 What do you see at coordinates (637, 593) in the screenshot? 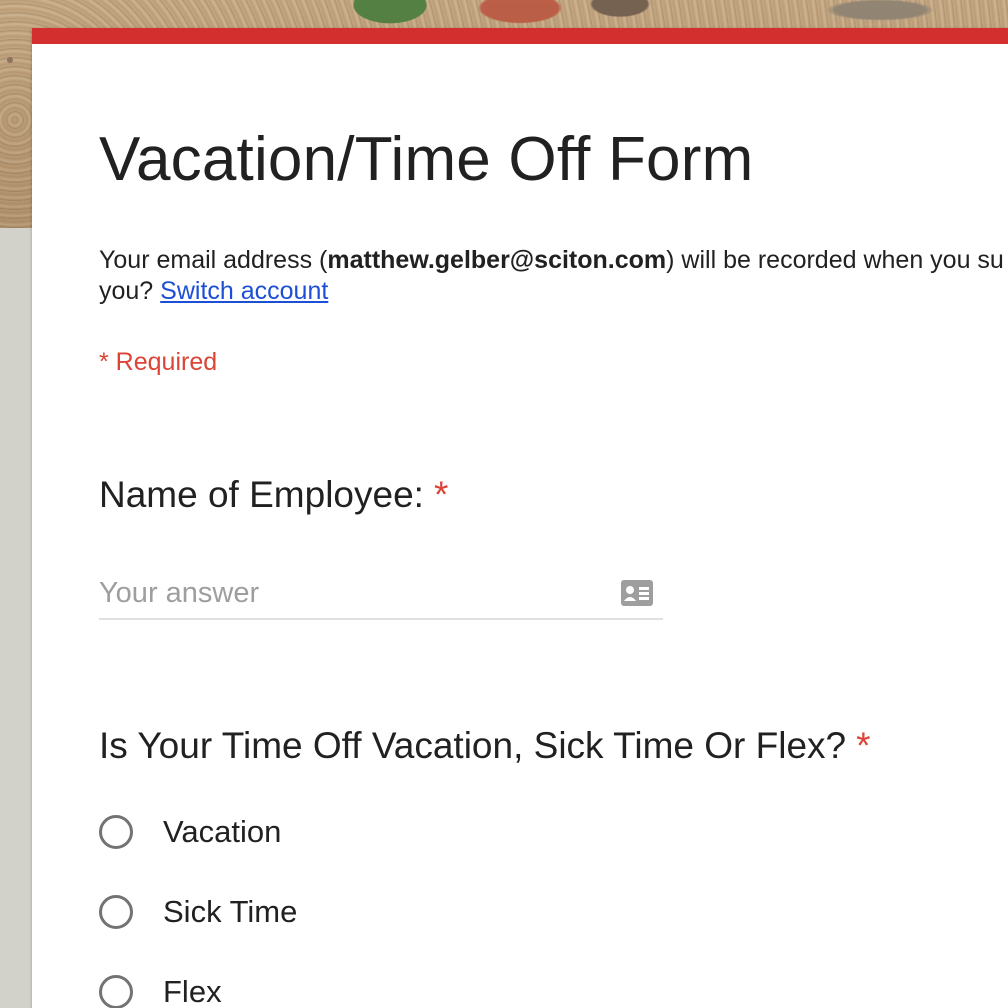
I see `contact-card-icon` at bounding box center [637, 593].